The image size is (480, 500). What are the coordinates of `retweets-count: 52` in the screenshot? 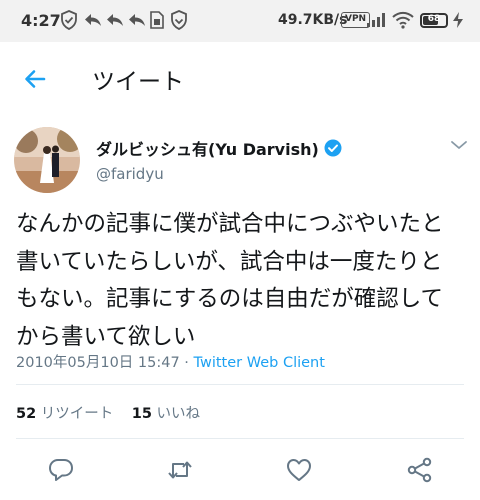 It's located at (26, 414).